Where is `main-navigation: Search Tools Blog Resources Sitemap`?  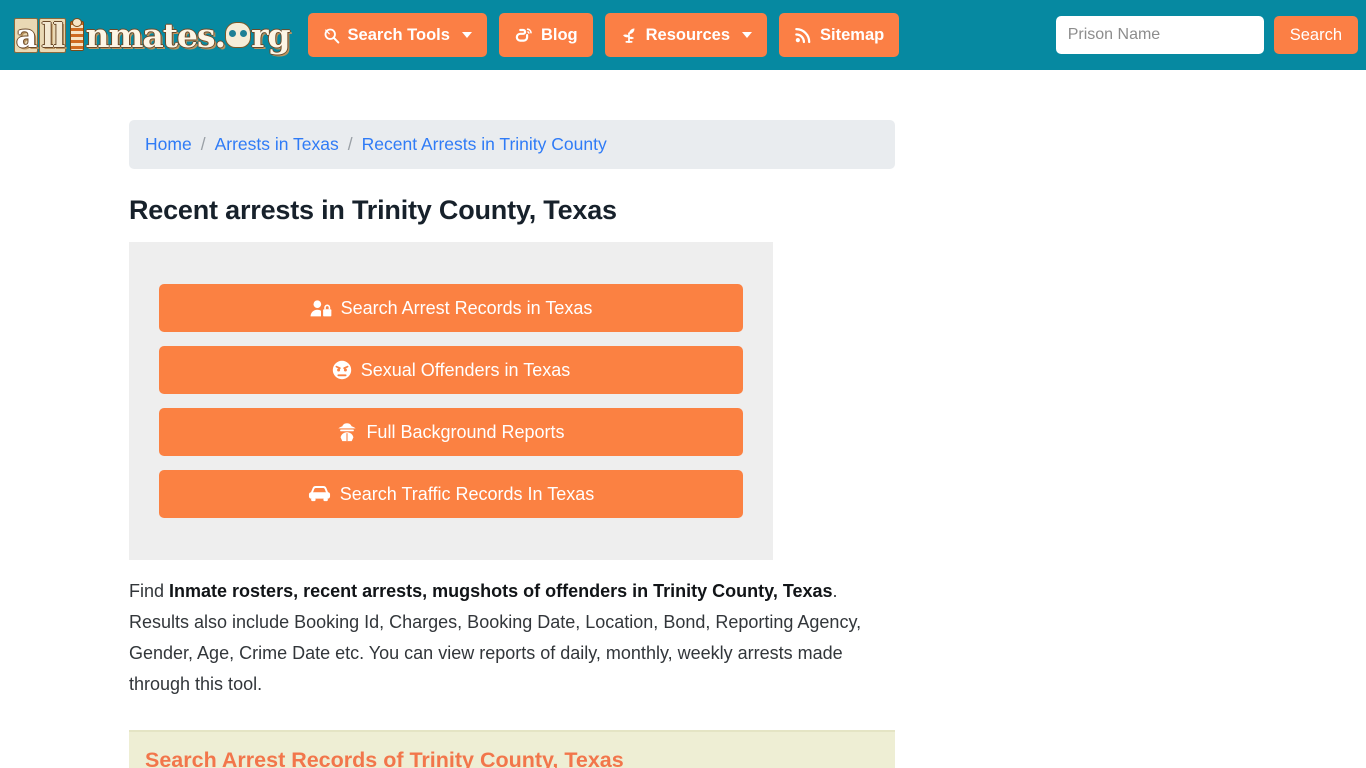 main-navigation: Search Tools Blog Resources Sitemap is located at coordinates (603, 35).